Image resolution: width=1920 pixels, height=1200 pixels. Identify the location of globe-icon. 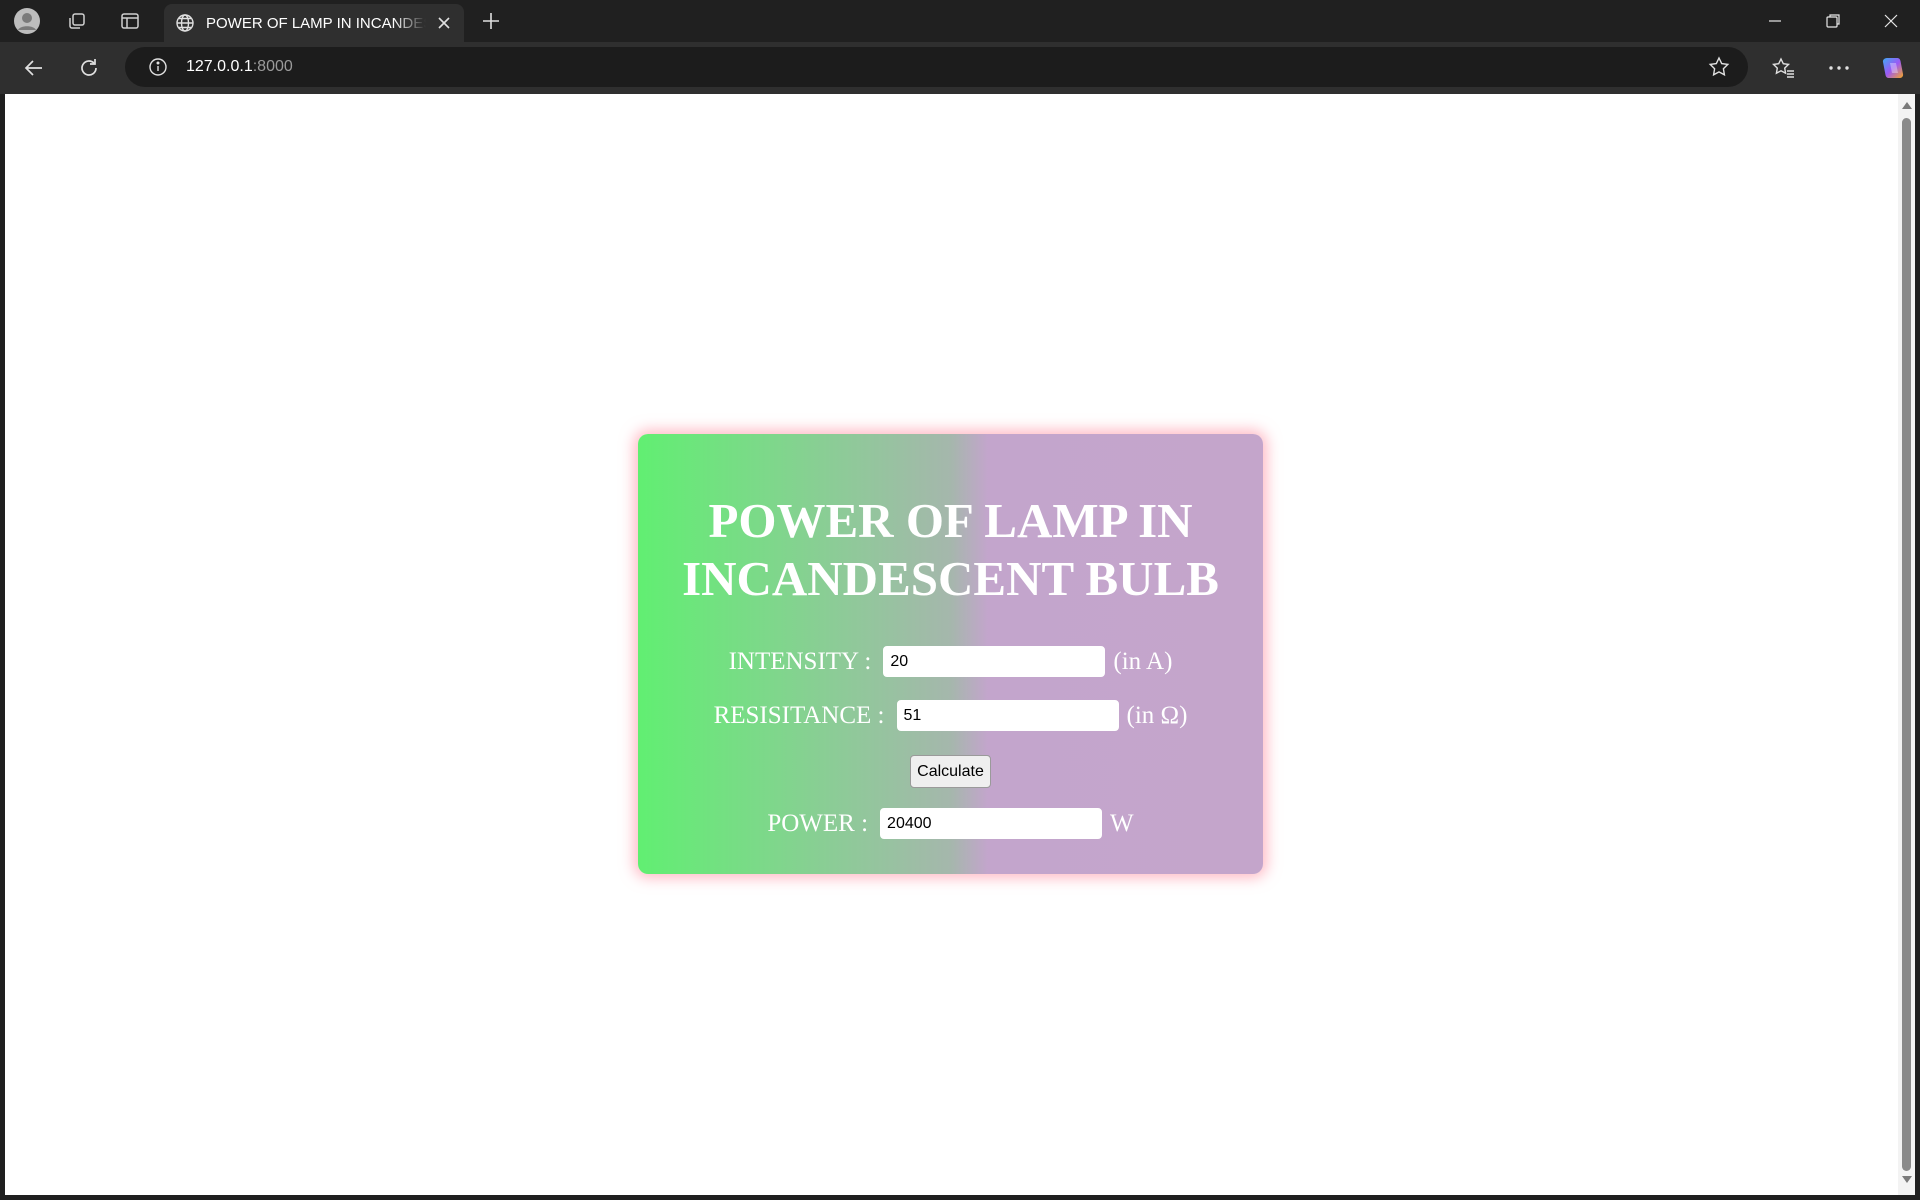
(185, 23).